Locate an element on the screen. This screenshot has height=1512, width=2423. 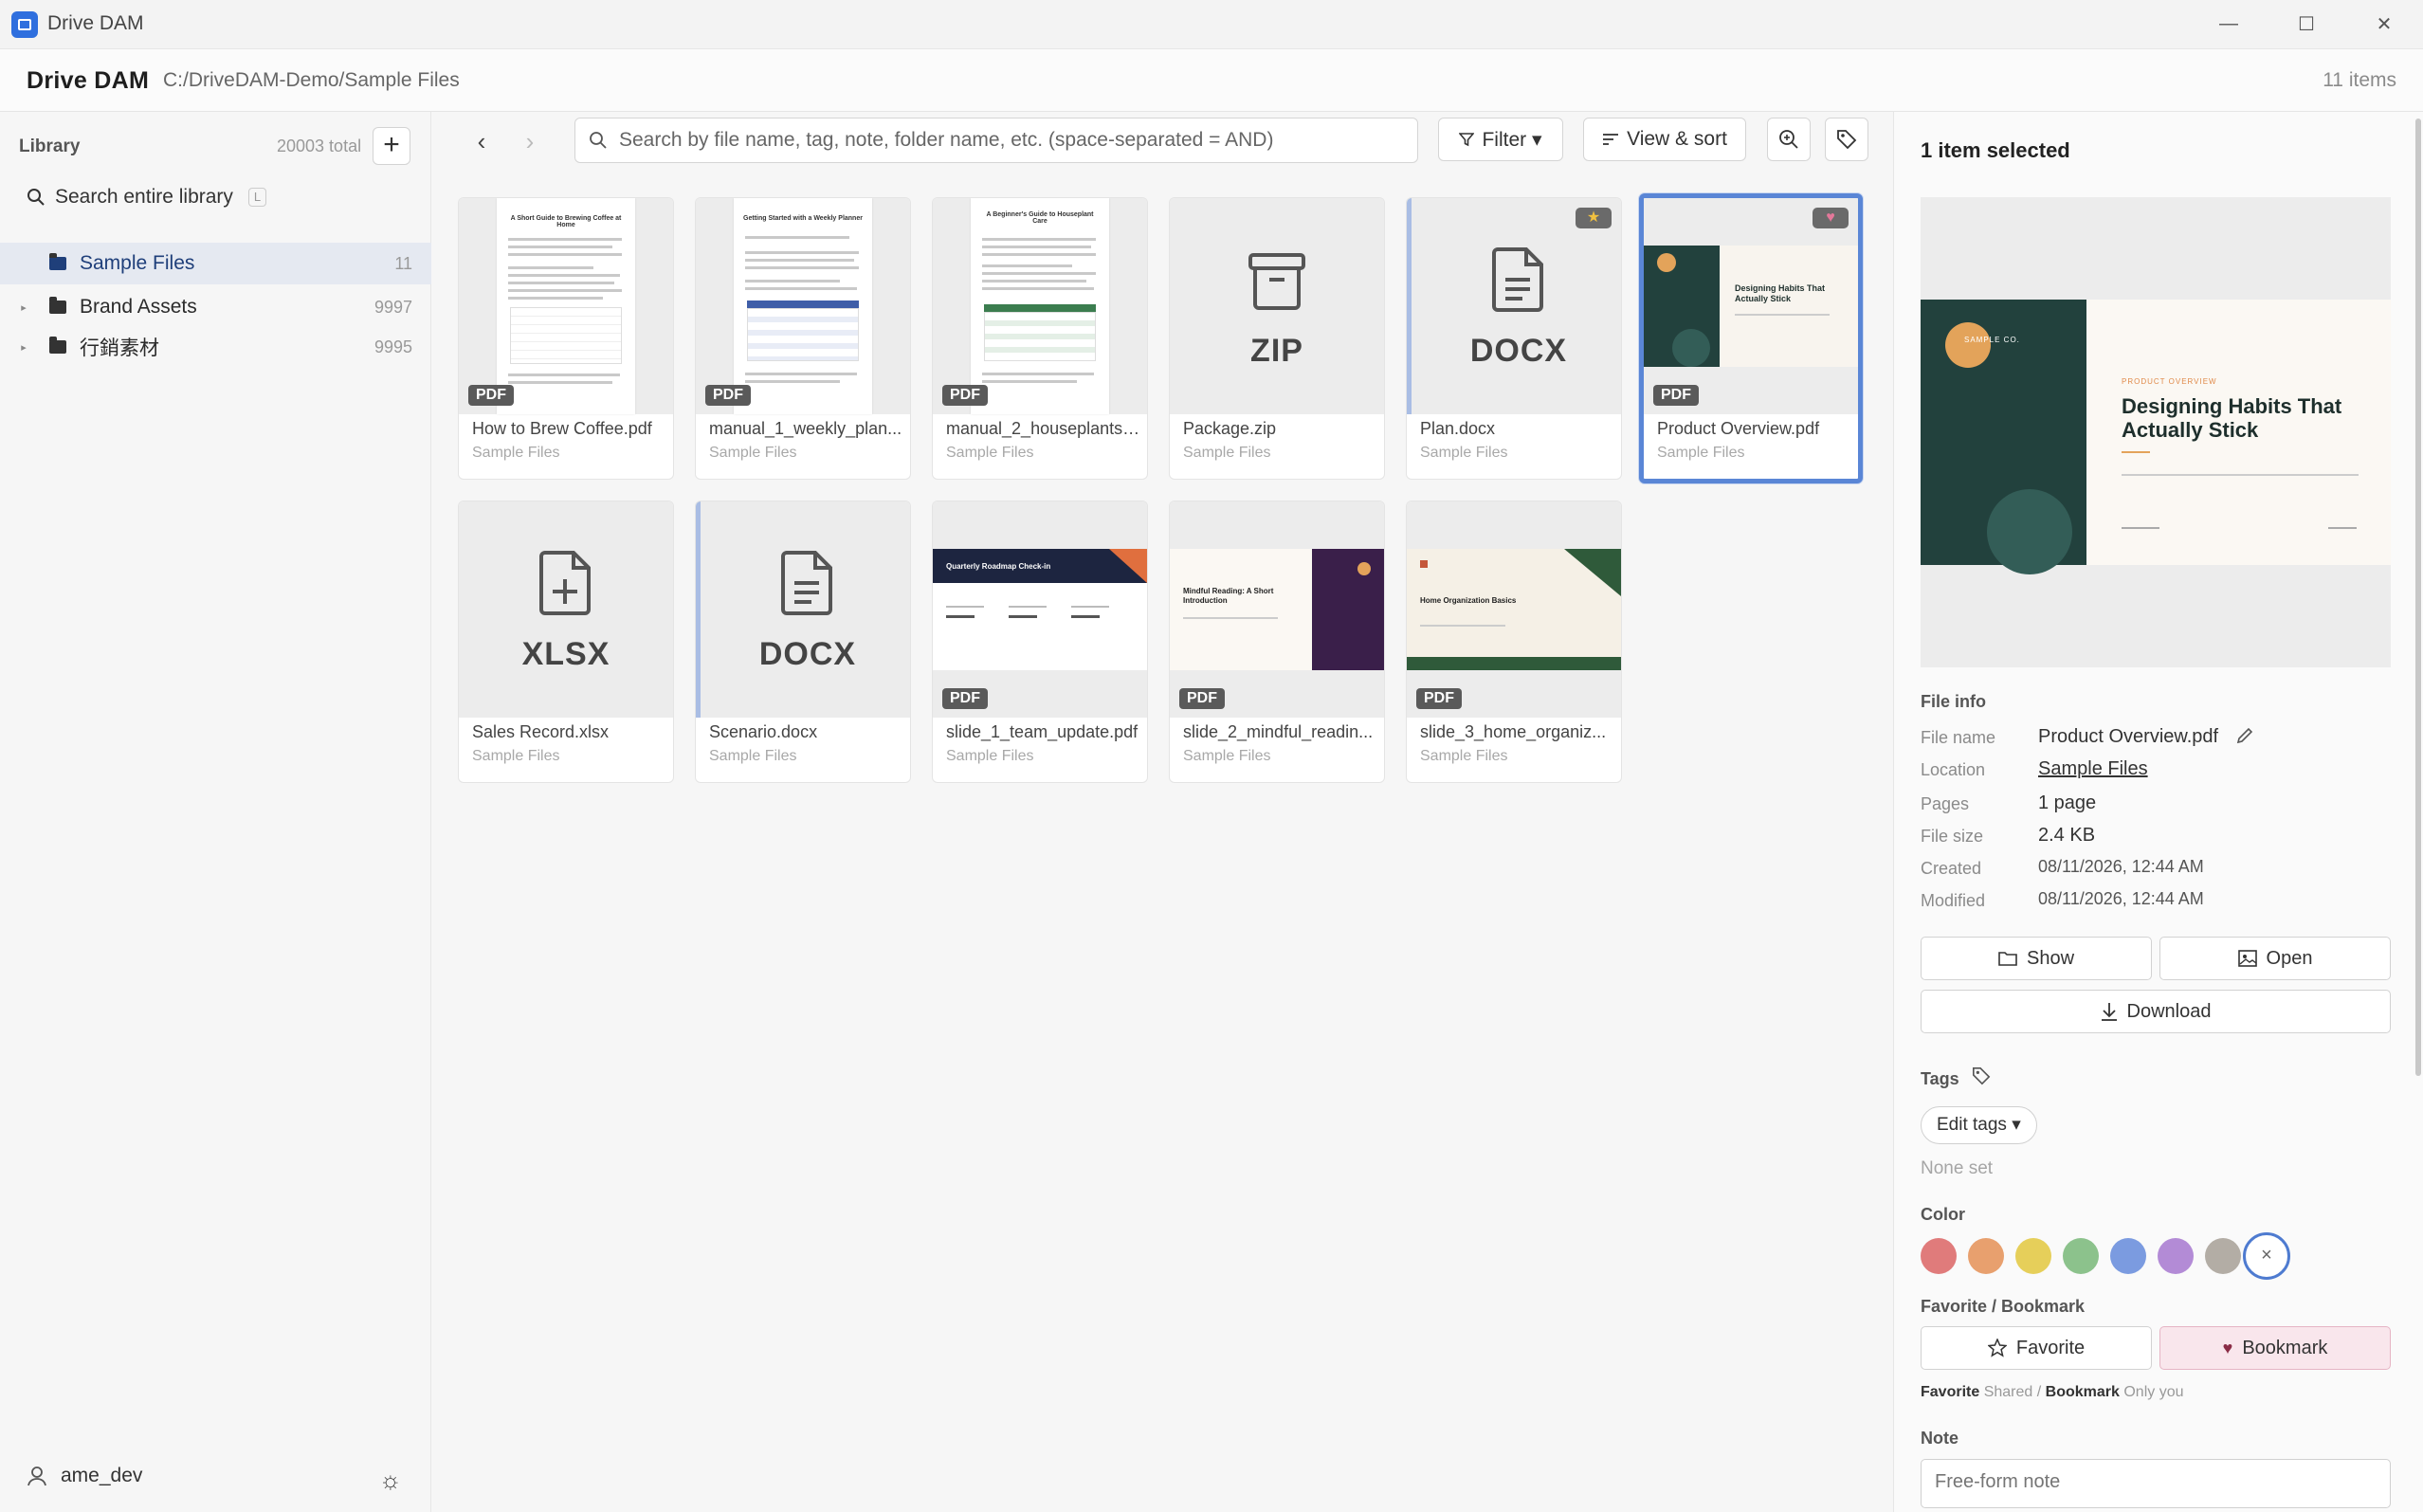
sidebar-item-count: 9997 is located at coordinates (393, 307).